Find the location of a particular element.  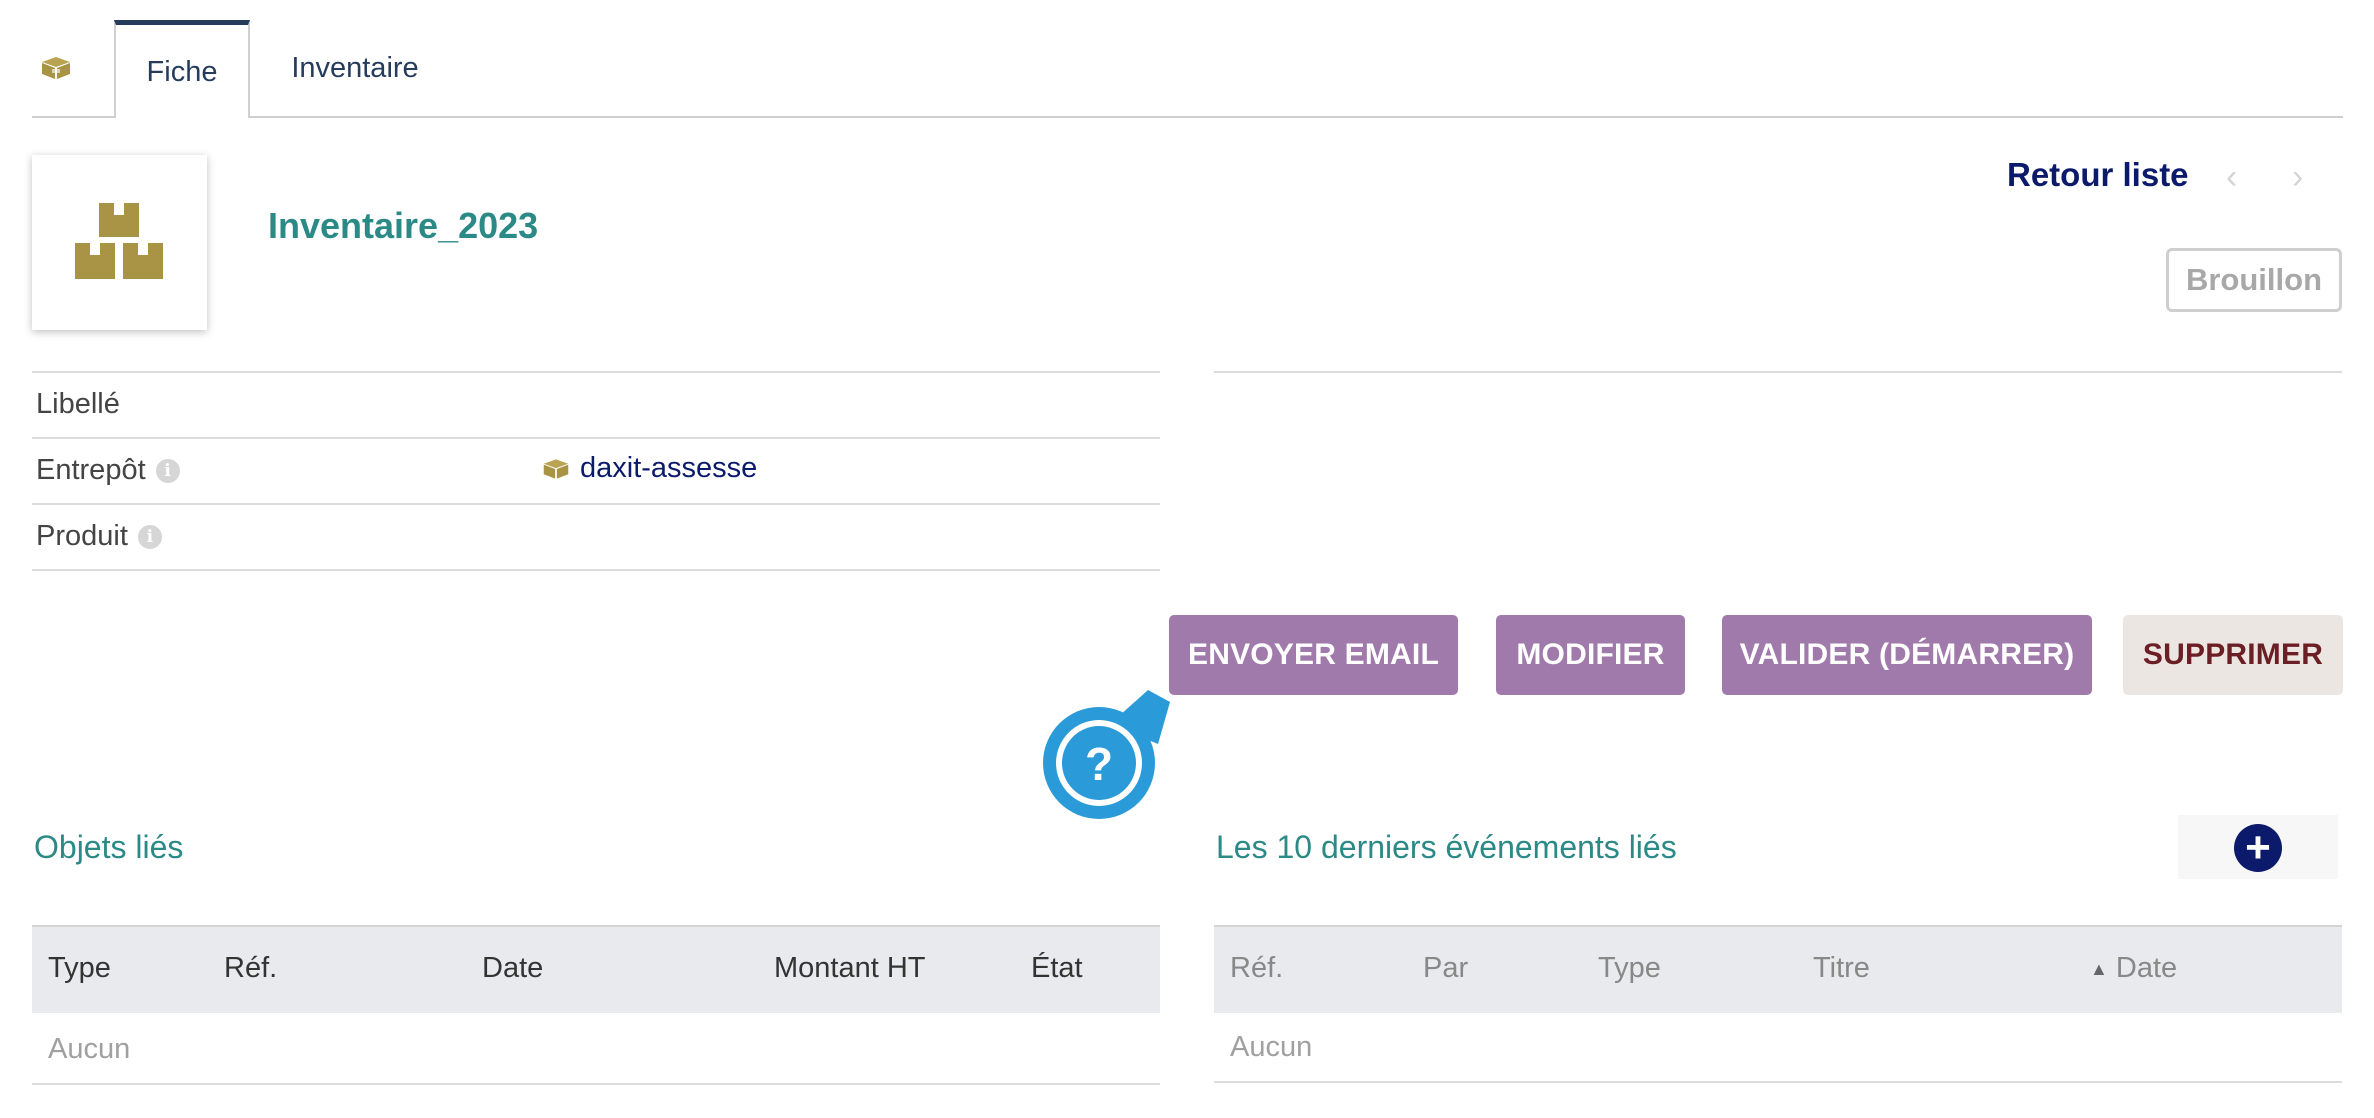

add-event-button: + is located at coordinates (2258, 847).